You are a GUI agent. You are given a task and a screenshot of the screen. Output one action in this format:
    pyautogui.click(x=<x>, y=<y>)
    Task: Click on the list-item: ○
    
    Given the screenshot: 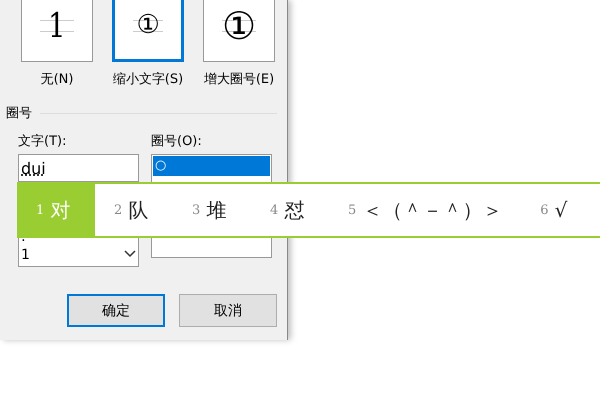 What is the action you would take?
    pyautogui.click(x=211, y=166)
    